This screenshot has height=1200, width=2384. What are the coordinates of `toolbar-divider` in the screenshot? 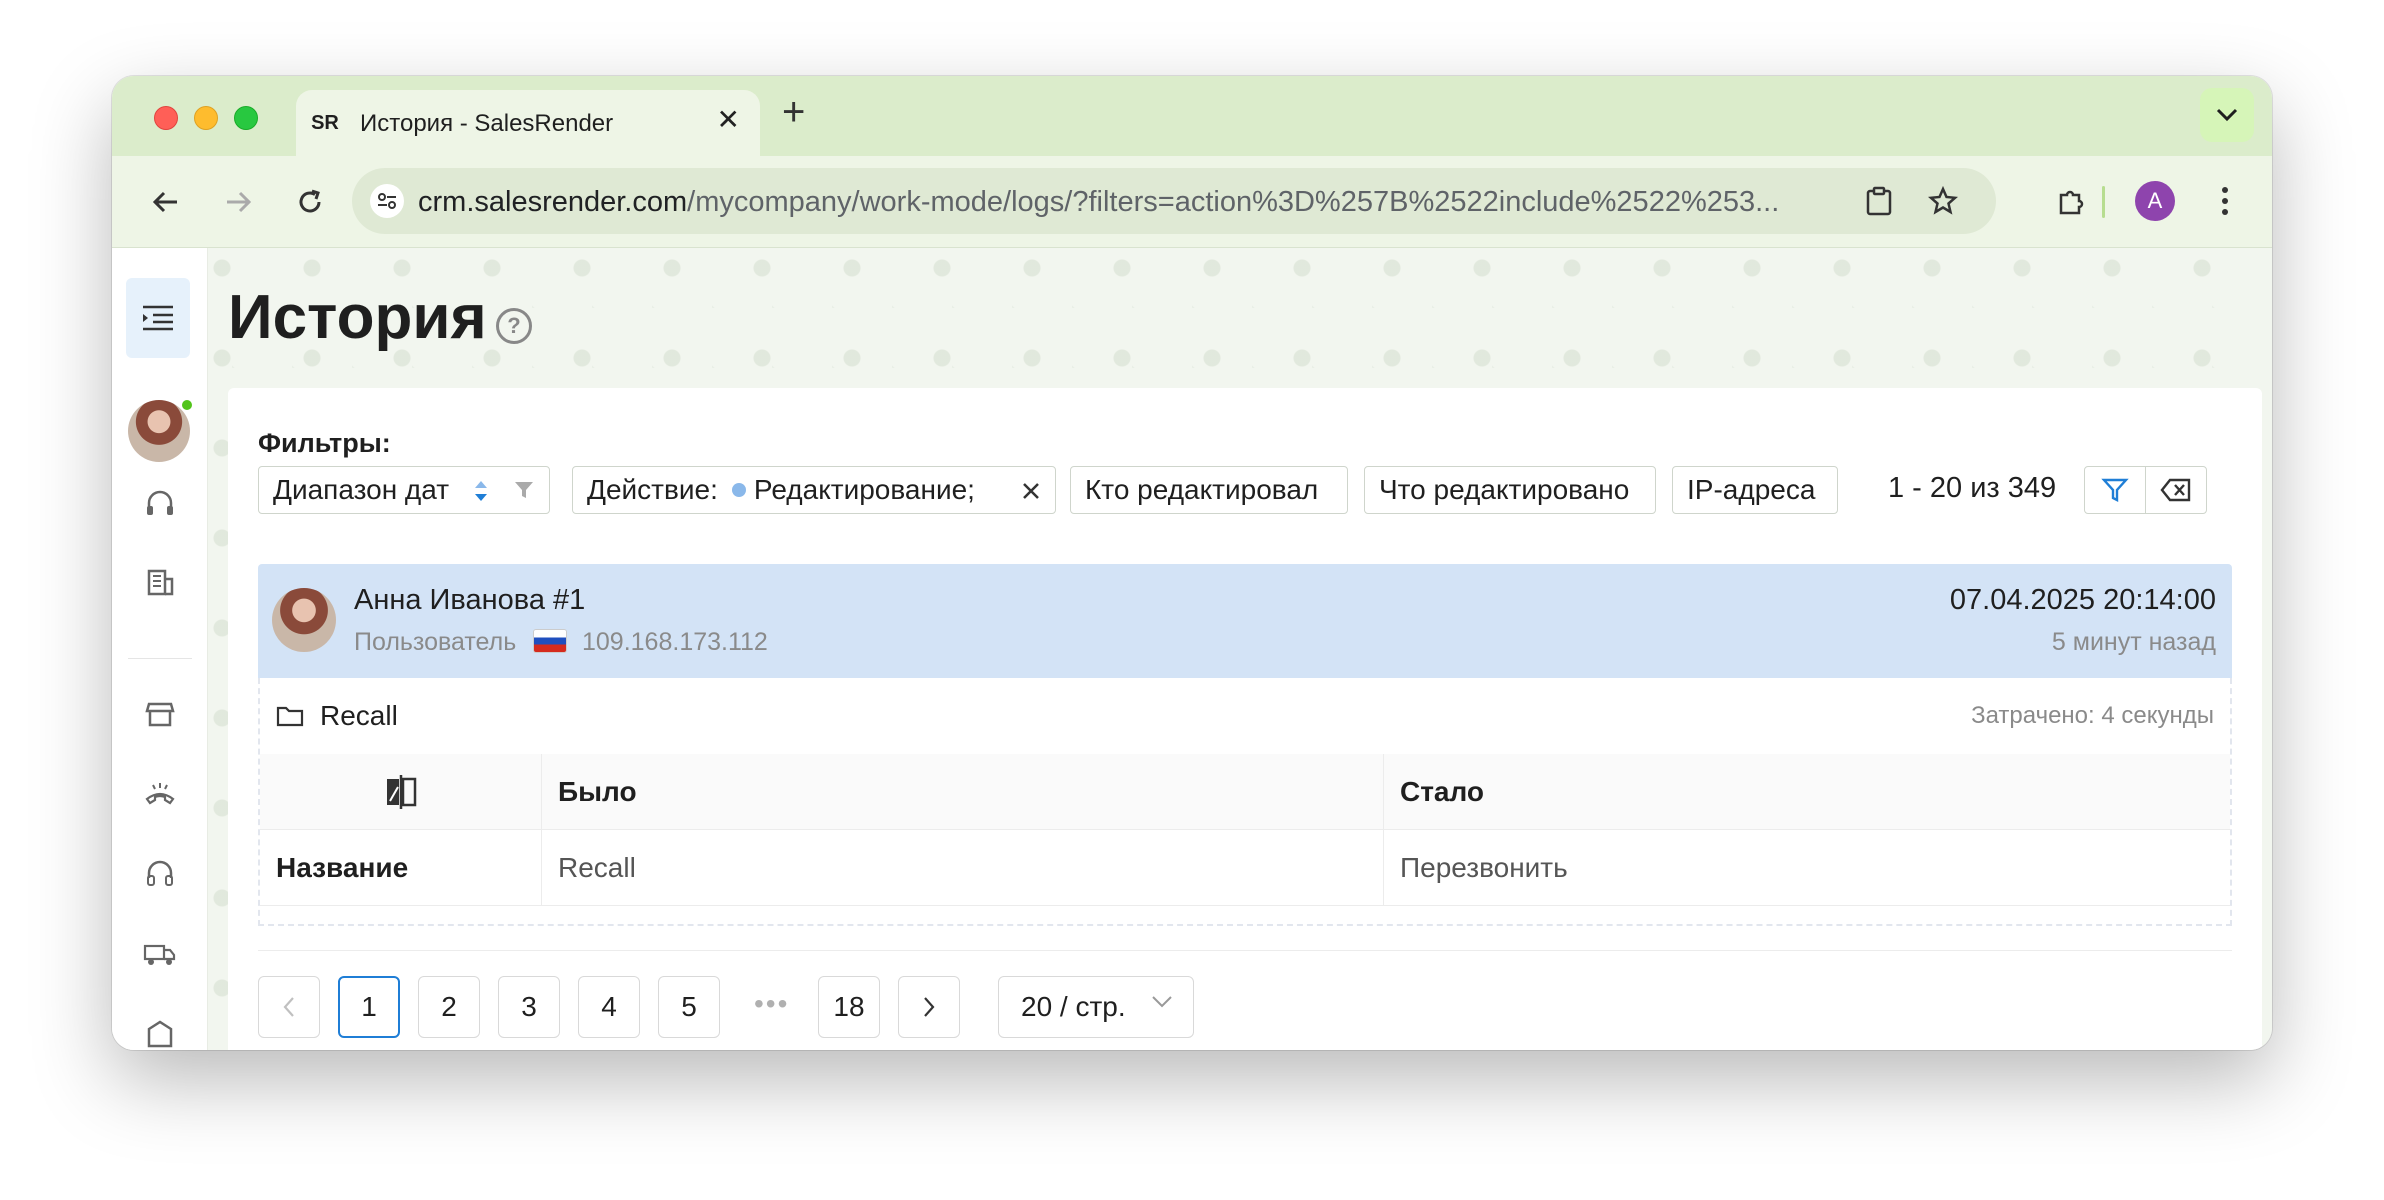 It's located at (2103, 202).